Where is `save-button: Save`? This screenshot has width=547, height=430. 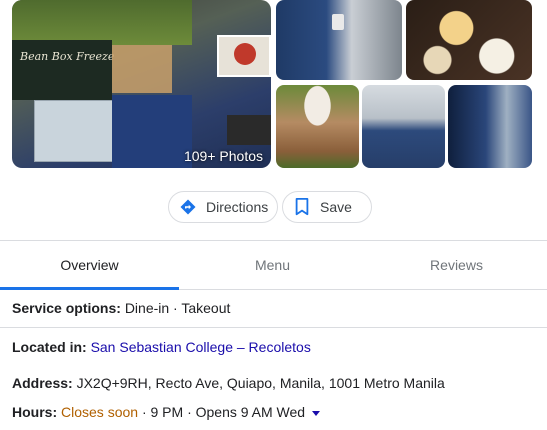
save-button: Save is located at coordinates (327, 207).